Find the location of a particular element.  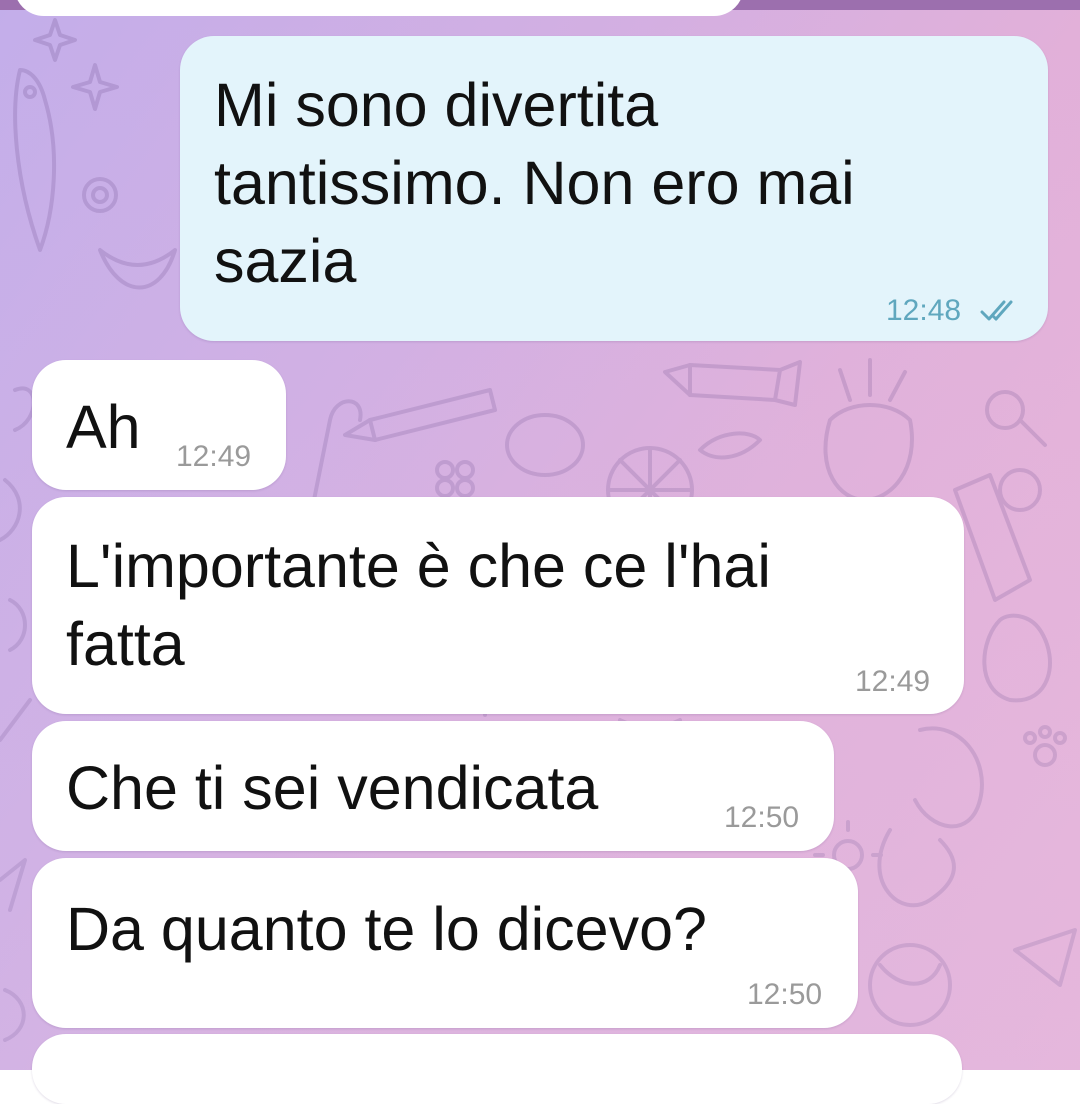

double-check-icon is located at coordinates (996, 310).